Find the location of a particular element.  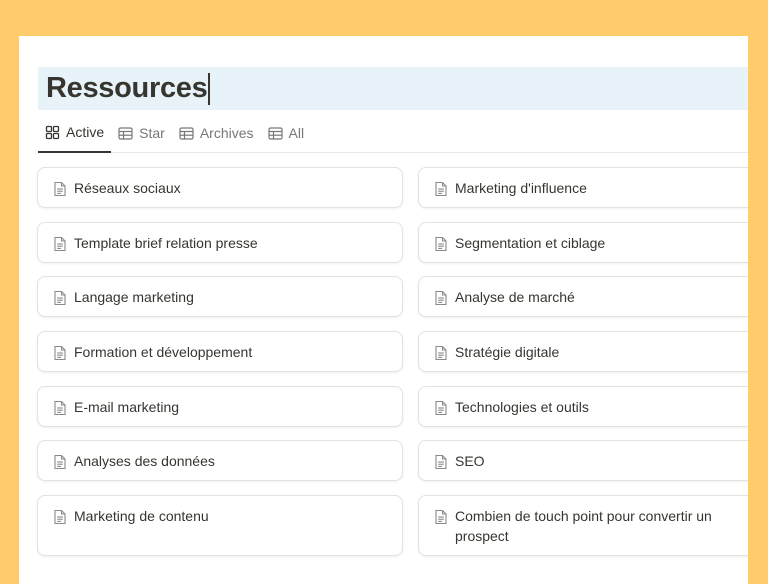

gallery-card: Langage marketing is located at coordinates (220, 296).